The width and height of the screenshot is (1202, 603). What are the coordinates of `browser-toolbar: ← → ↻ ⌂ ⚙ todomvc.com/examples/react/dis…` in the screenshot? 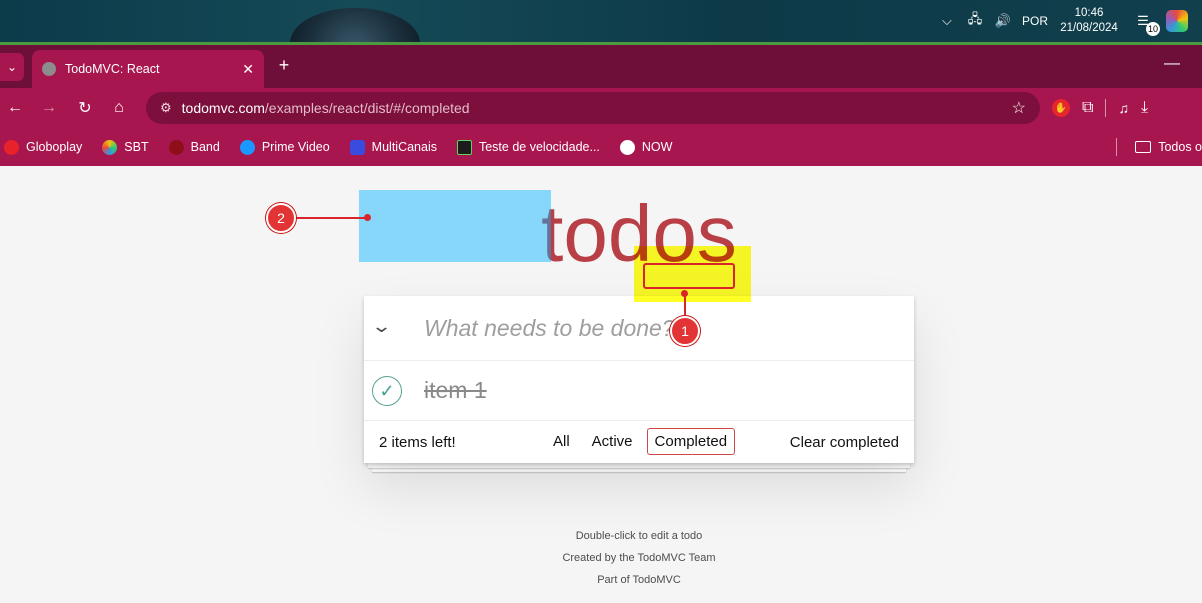 It's located at (601, 108).